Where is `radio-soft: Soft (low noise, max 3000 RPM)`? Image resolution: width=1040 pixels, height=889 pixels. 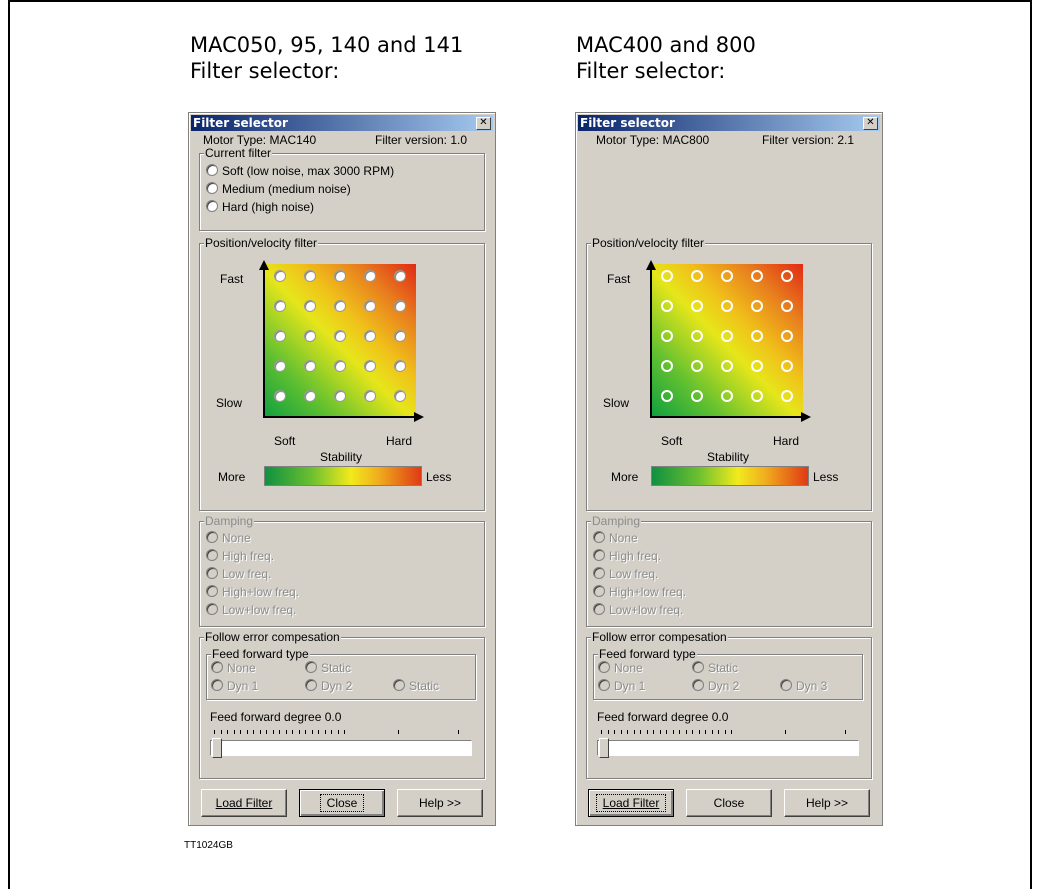
radio-soft: Soft (low noise, max 3000 RPM) is located at coordinates (300, 171).